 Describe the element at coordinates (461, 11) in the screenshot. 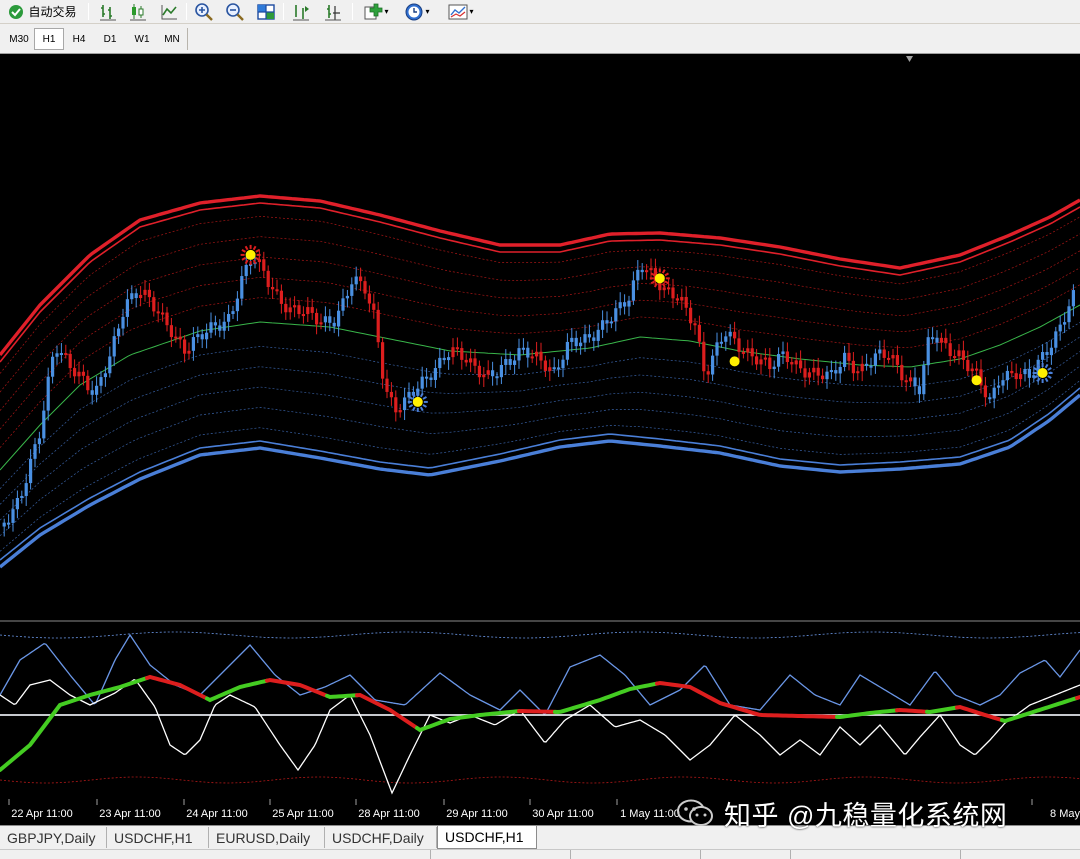

I see `templates-button: ▾` at that location.